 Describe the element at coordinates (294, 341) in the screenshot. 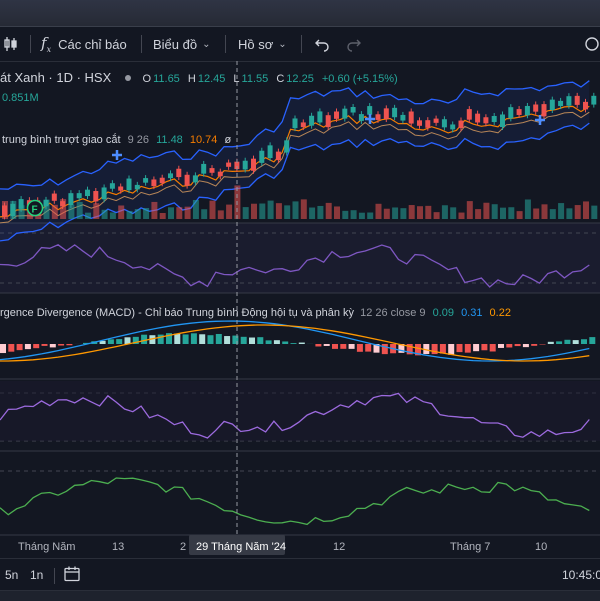

I see `macd-line` at that location.